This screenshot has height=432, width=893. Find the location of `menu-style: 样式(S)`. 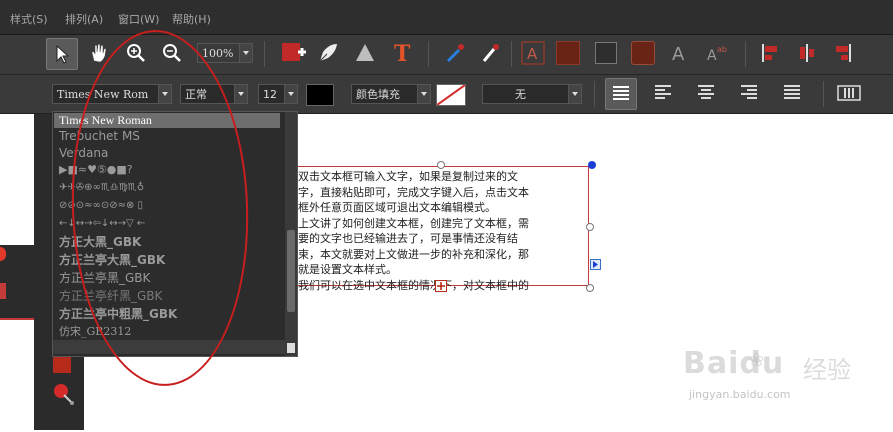

menu-style: 样式(S) is located at coordinates (29, 19).